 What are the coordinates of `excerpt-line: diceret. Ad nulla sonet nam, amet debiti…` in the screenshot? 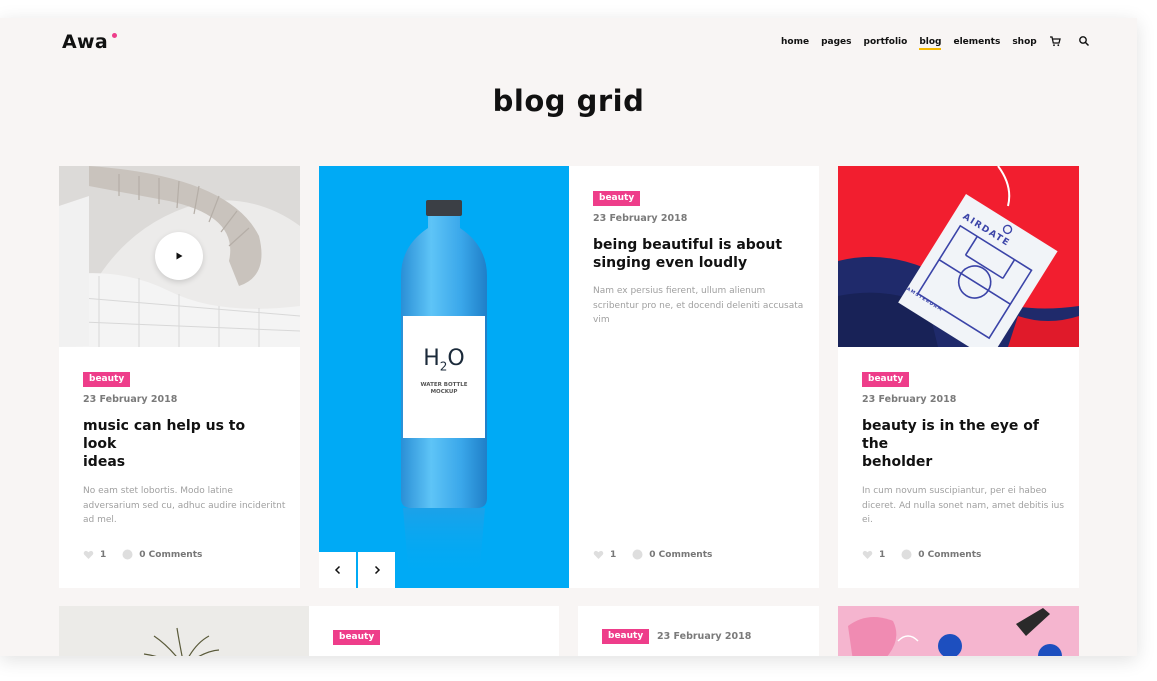 It's located at (963, 505).